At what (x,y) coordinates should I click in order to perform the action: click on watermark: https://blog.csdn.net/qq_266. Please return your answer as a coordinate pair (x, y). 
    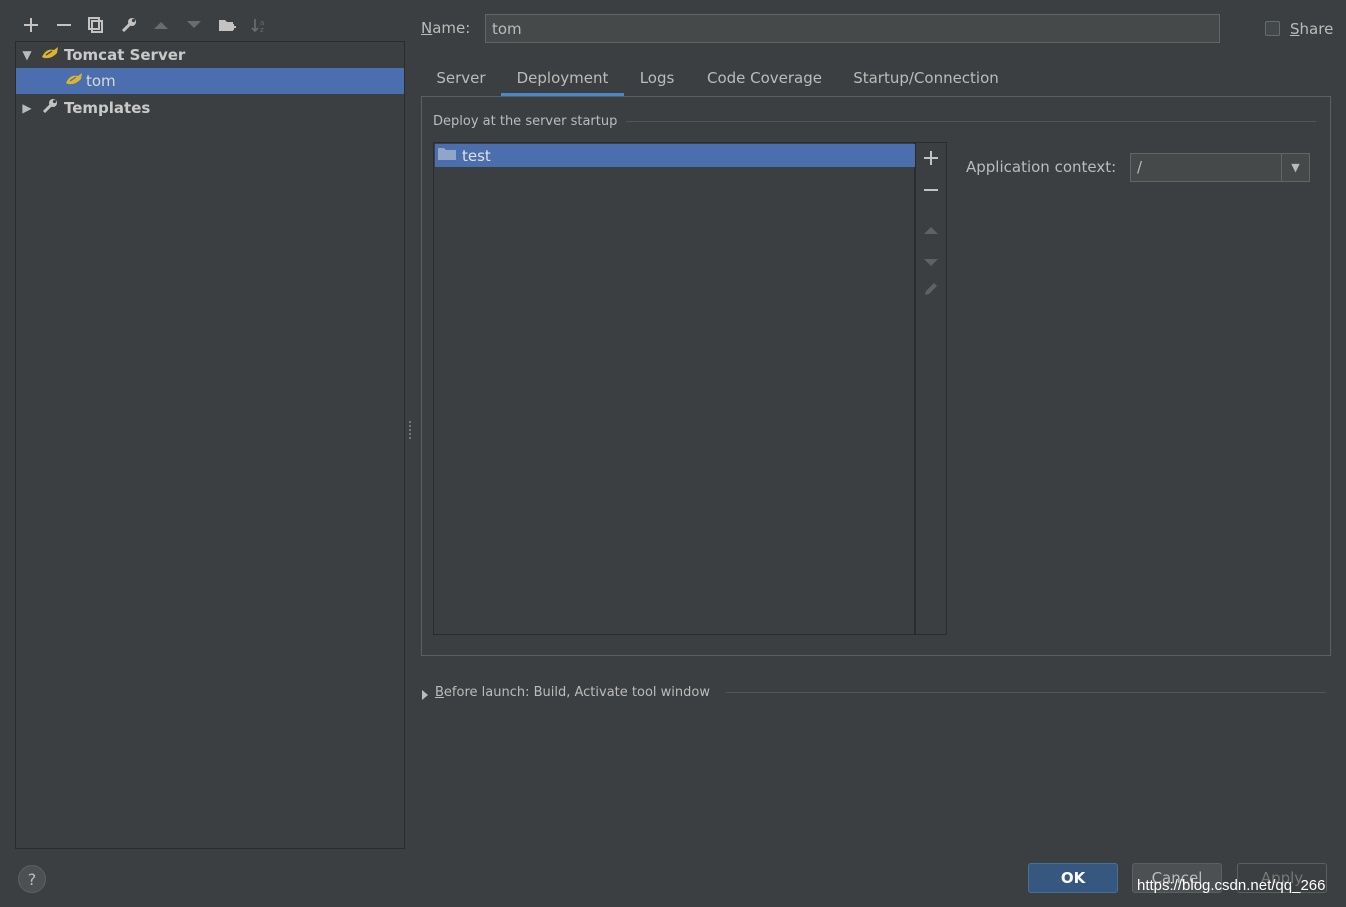
    Looking at the image, I should click on (1231, 885).